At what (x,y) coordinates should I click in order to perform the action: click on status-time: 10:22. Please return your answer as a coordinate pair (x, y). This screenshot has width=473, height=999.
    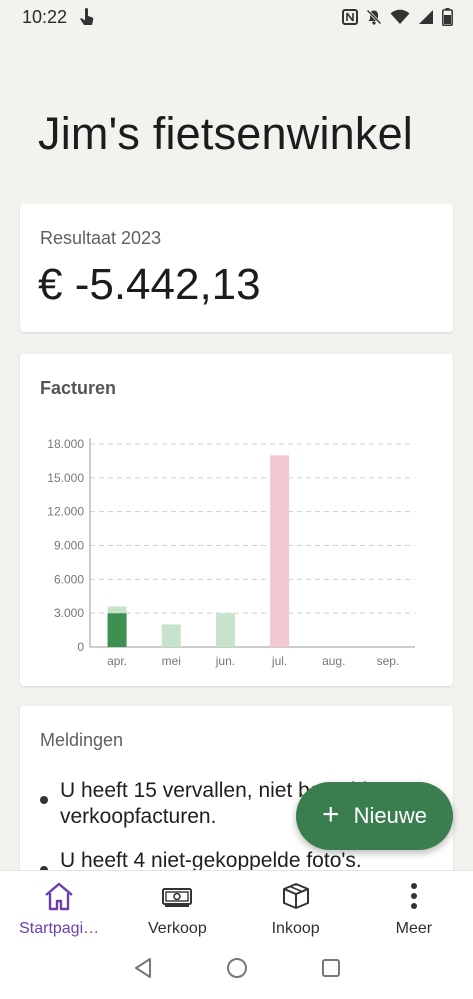
    Looking at the image, I should click on (45, 16).